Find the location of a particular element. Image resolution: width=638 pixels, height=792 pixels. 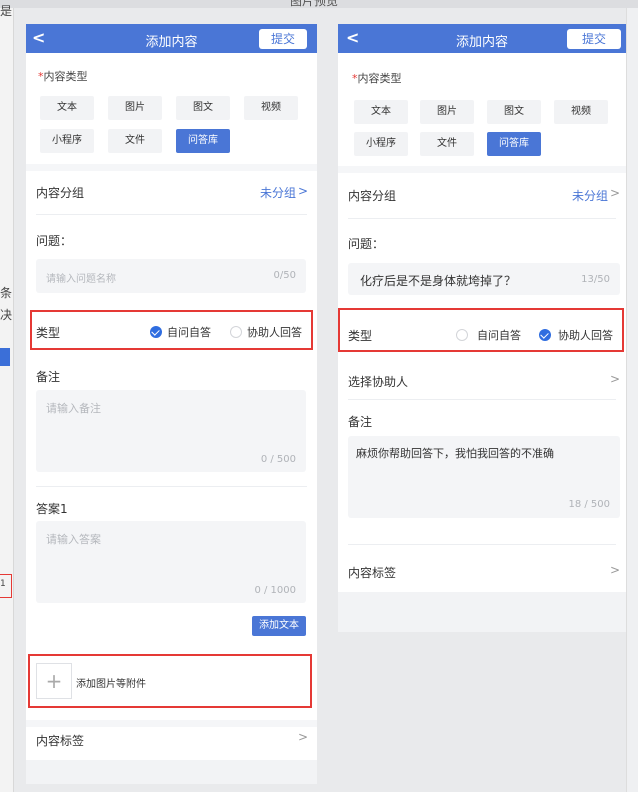

add-attachment-plus-icon: + is located at coordinates (54, 681).